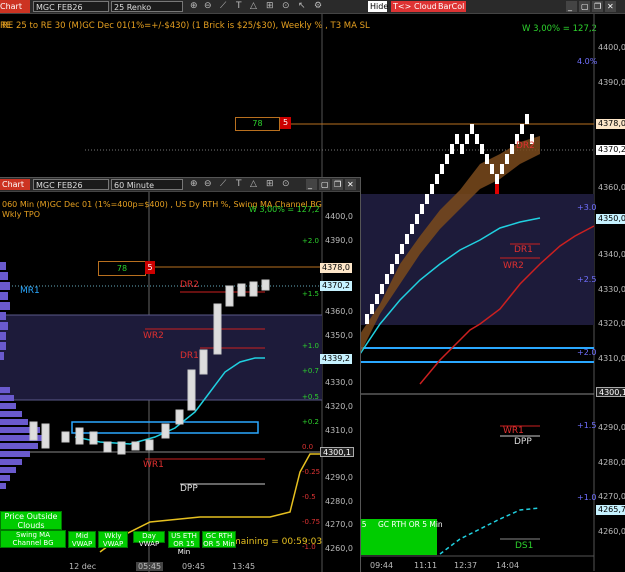 The image size is (625, 572). I want to click on left-top-label: RE, so click(6, 26).